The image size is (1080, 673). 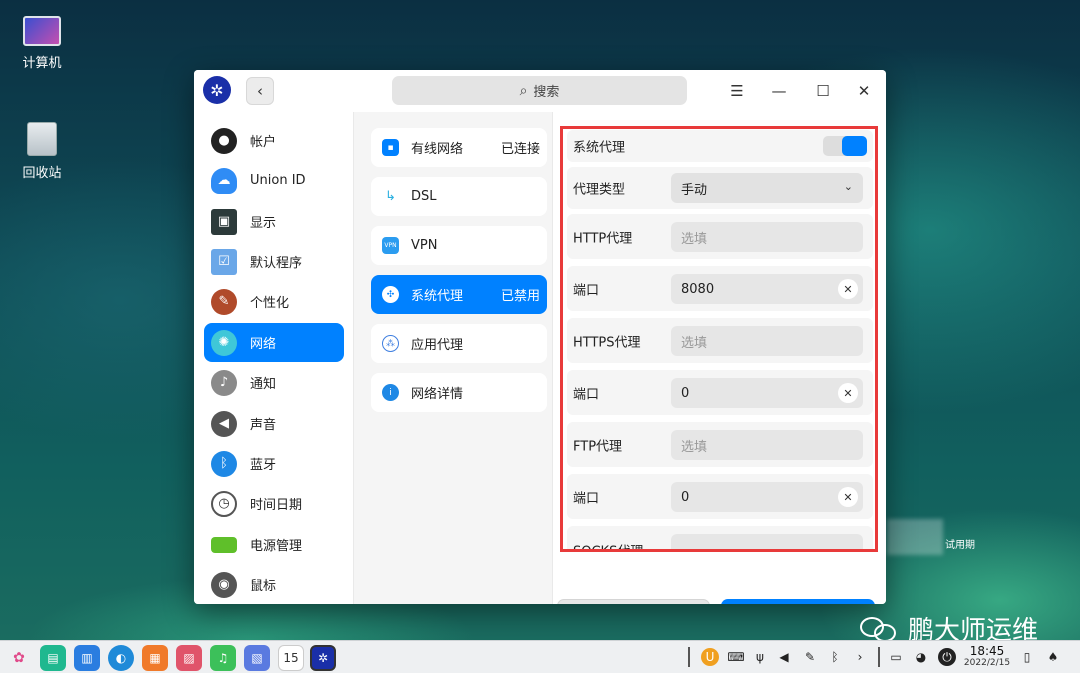 I want to click on sidebar-item-datetime: ◷ 时间日期, so click(x=274, y=503).